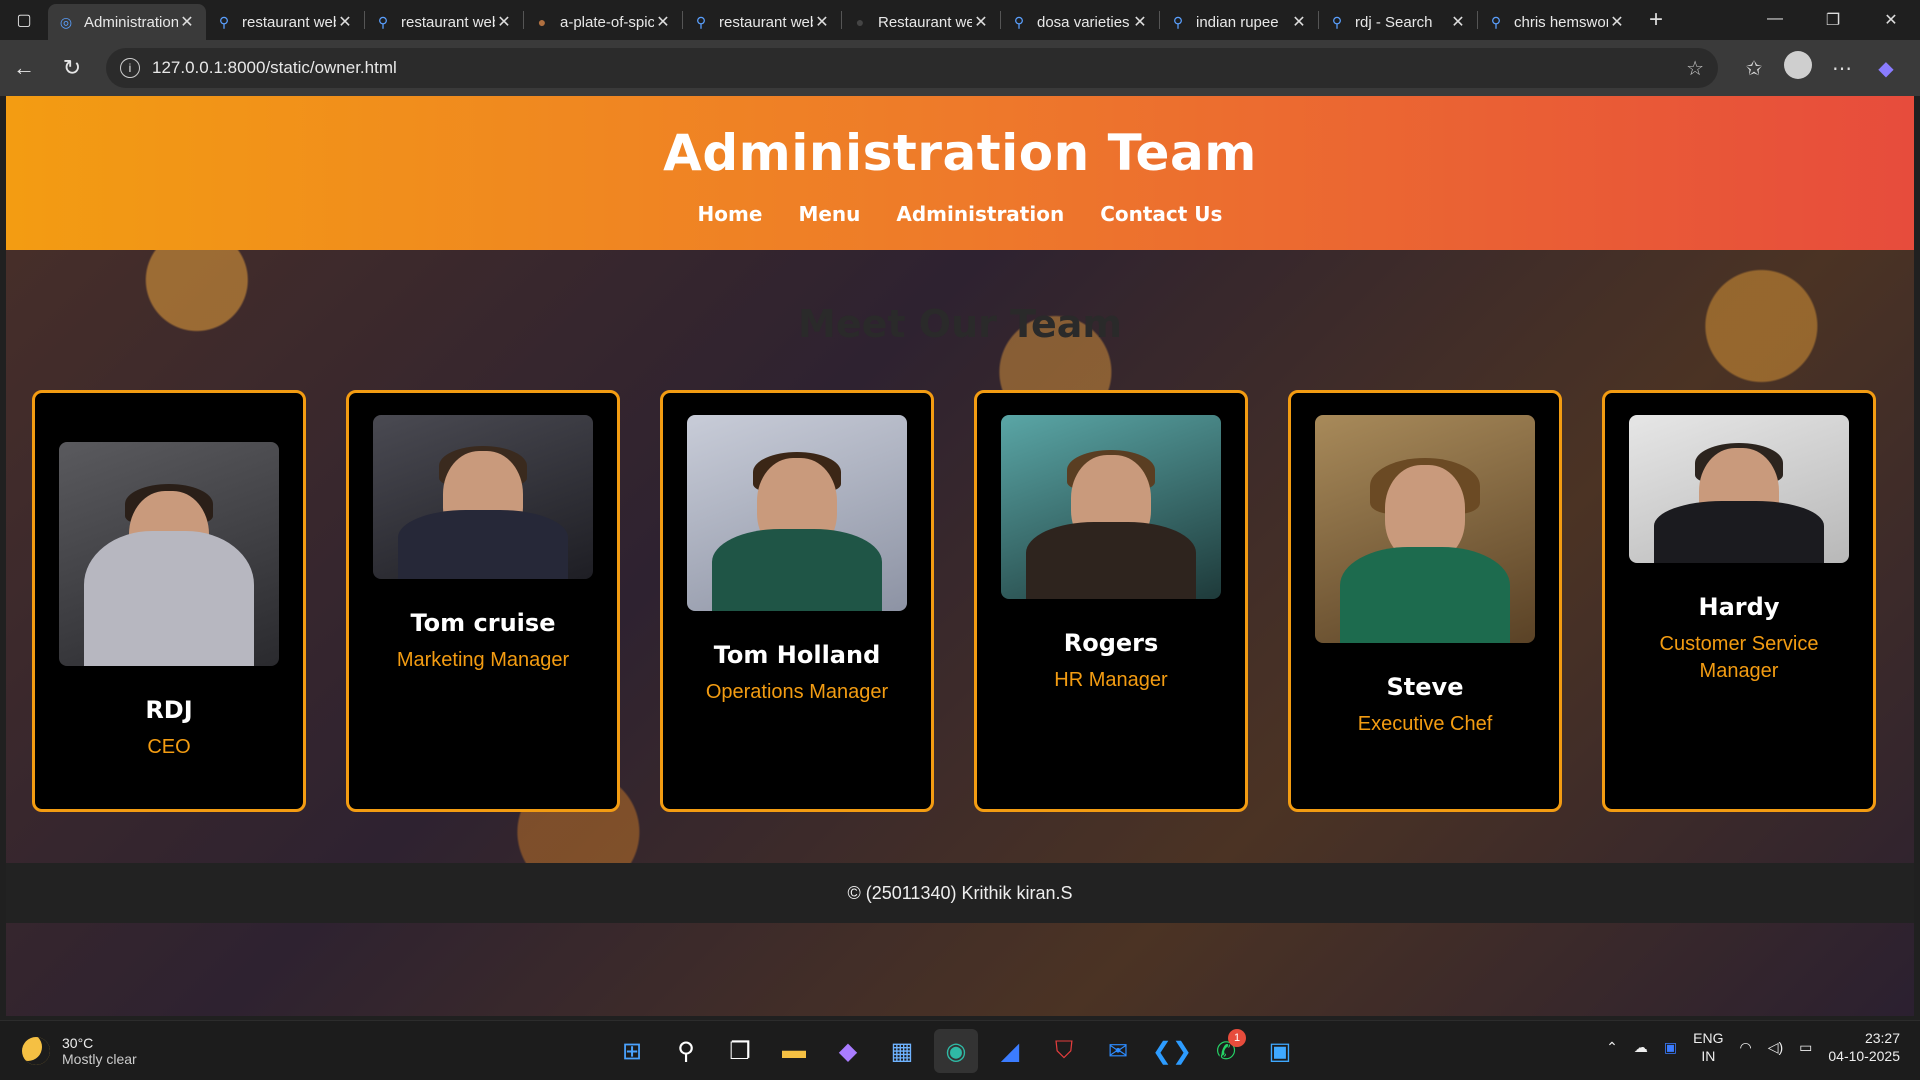 This screenshot has height=1080, width=1920. I want to click on task-view-icon: ❐, so click(740, 1051).